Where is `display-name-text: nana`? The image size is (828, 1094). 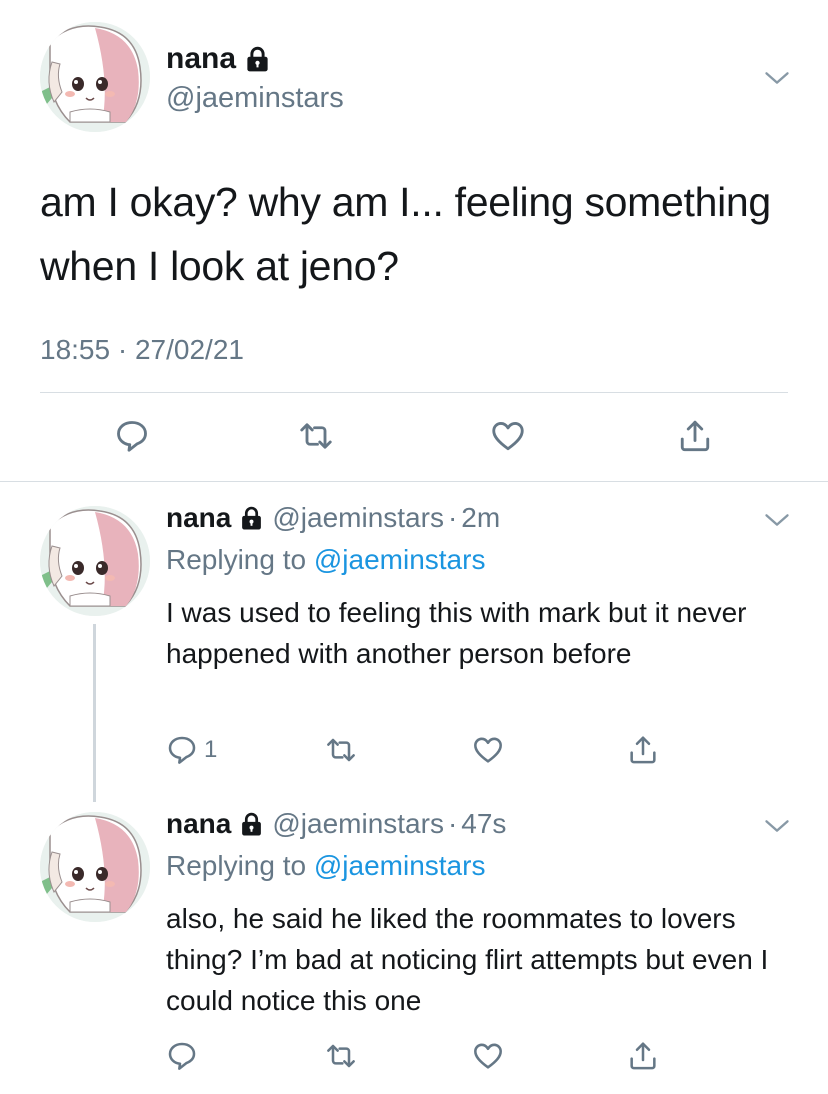 display-name-text: nana is located at coordinates (201, 58).